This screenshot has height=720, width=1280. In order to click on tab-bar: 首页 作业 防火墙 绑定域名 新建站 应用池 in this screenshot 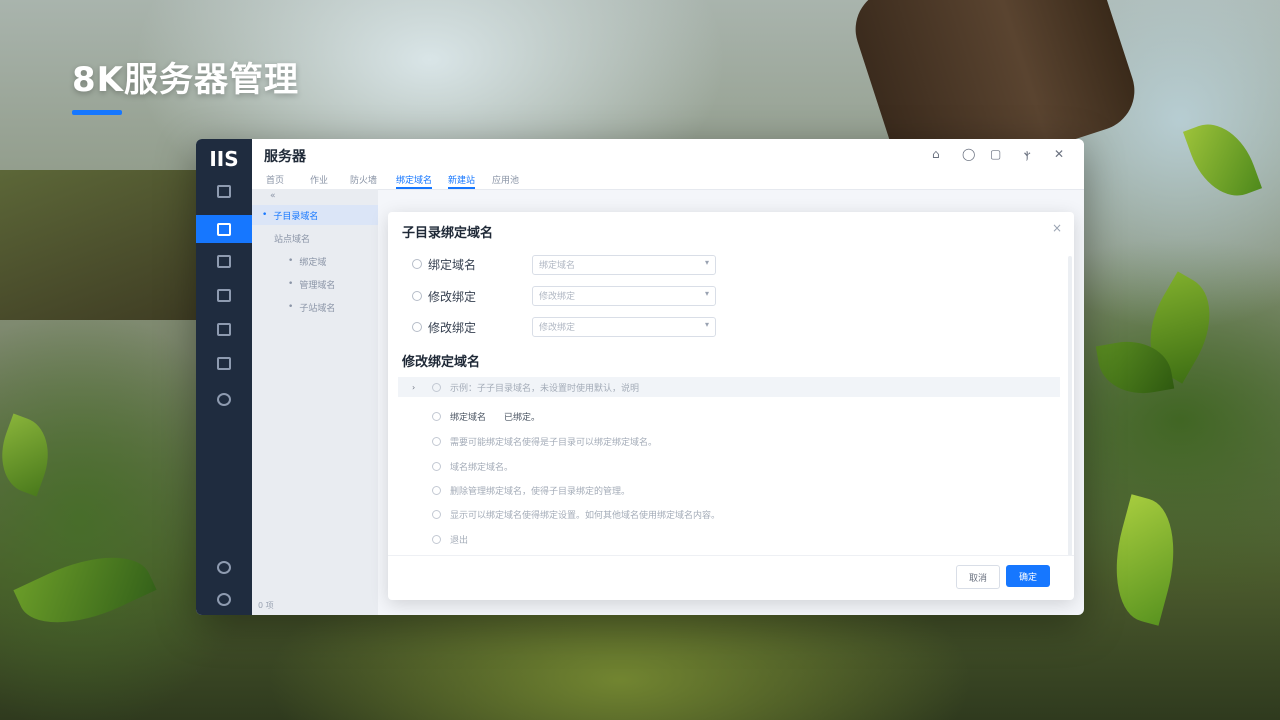, I will do `click(668, 180)`.